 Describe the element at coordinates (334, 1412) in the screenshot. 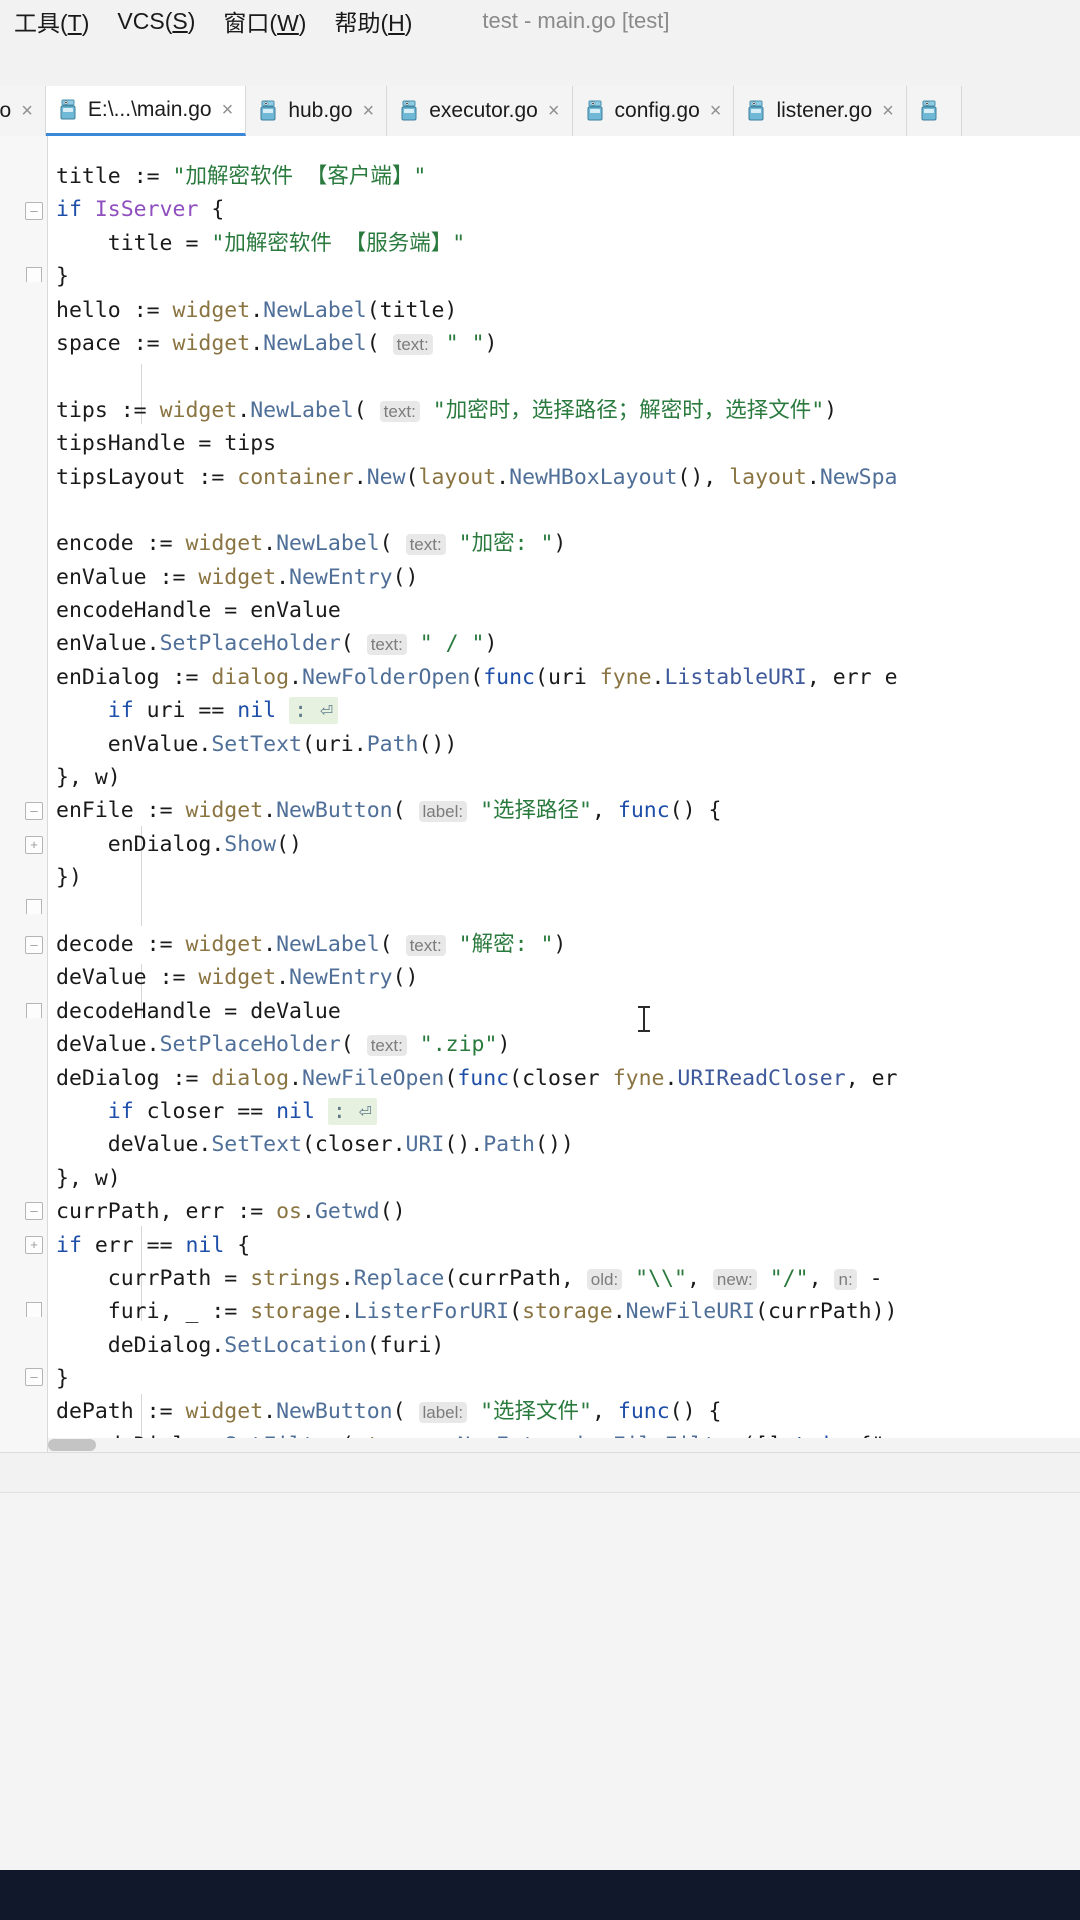

I see `code-token: NewButton` at that location.